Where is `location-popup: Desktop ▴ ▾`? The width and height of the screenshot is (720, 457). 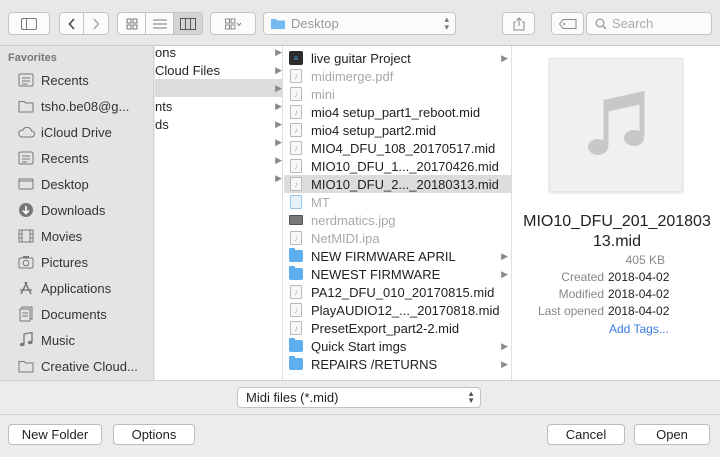
location-popup: Desktop ▴ ▾ is located at coordinates (359, 23).